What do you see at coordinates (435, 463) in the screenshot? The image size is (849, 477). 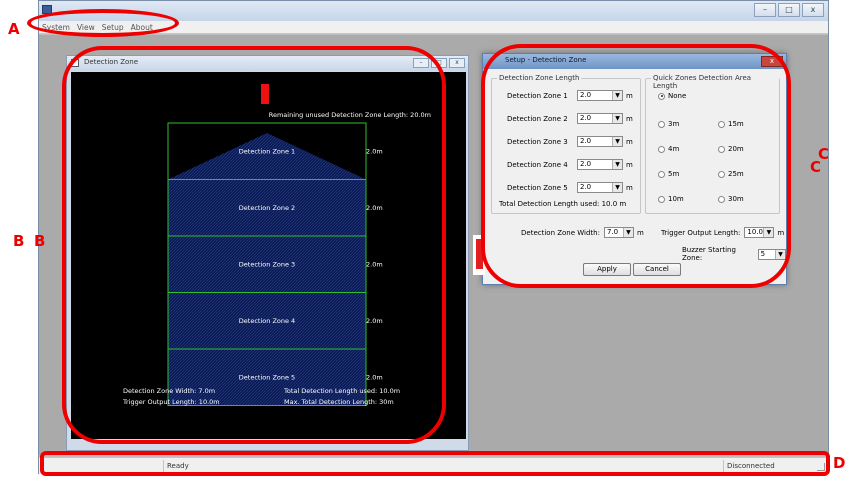 I see `annotation-rect-status-bar` at bounding box center [435, 463].